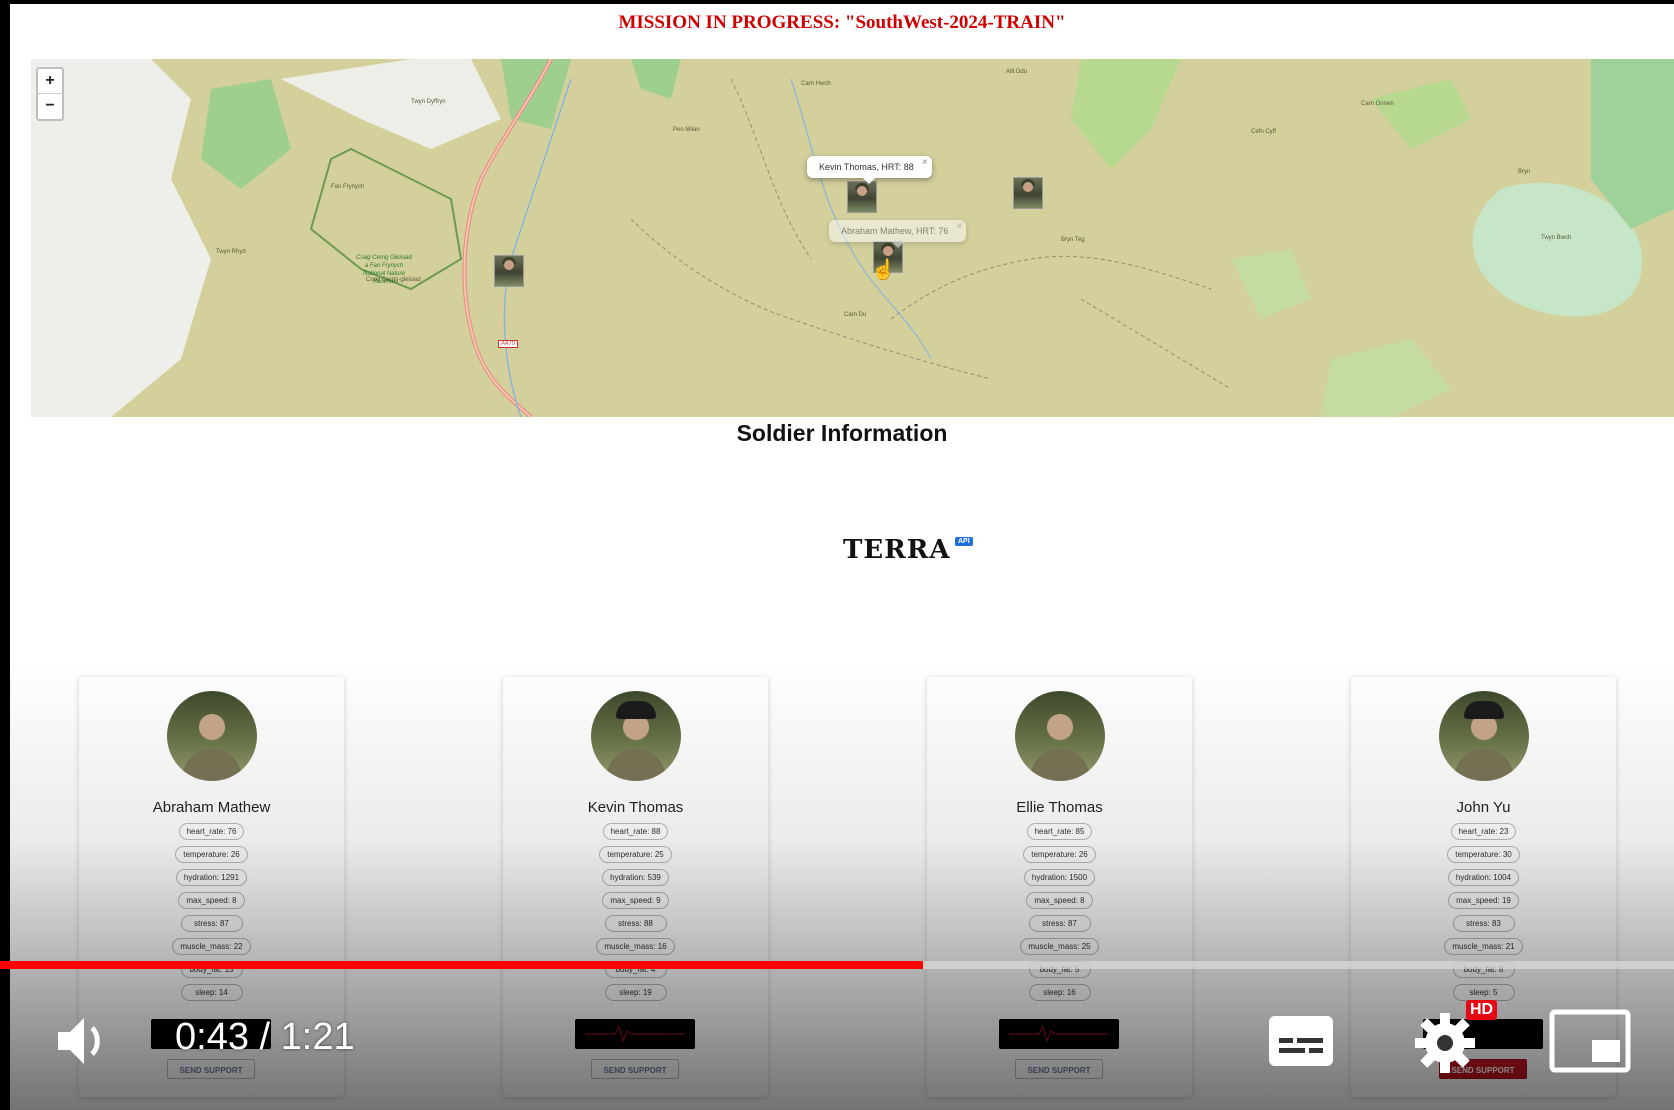  What do you see at coordinates (842, 433) in the screenshot?
I see `section-heading: Soldier Information` at bounding box center [842, 433].